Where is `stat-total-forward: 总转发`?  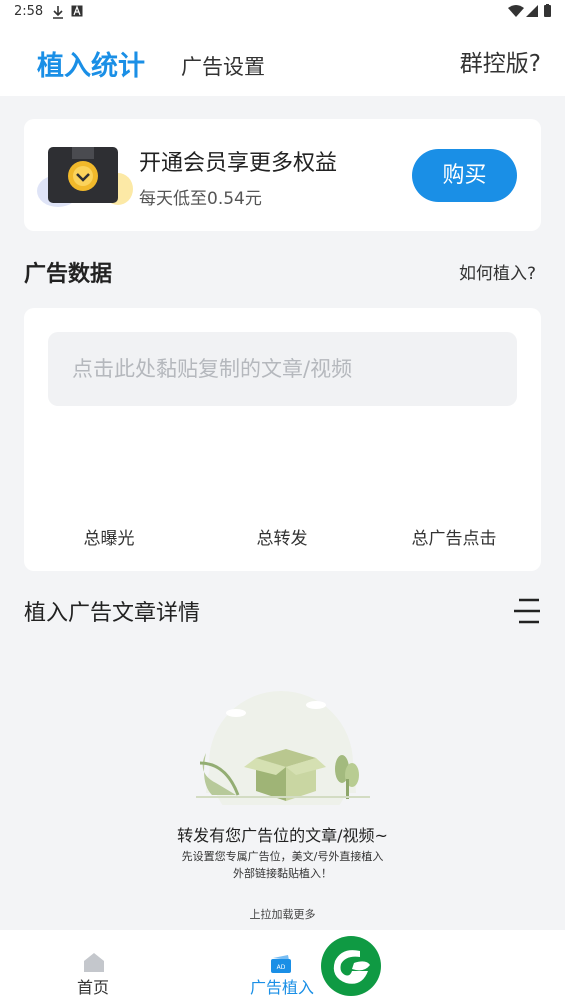 stat-total-forward: 总转发 is located at coordinates (282, 539).